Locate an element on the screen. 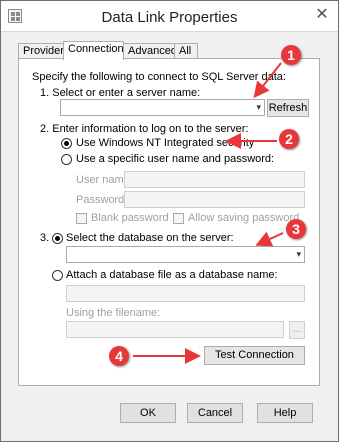  annotation-marker-2: 2 is located at coordinates (289, 139).